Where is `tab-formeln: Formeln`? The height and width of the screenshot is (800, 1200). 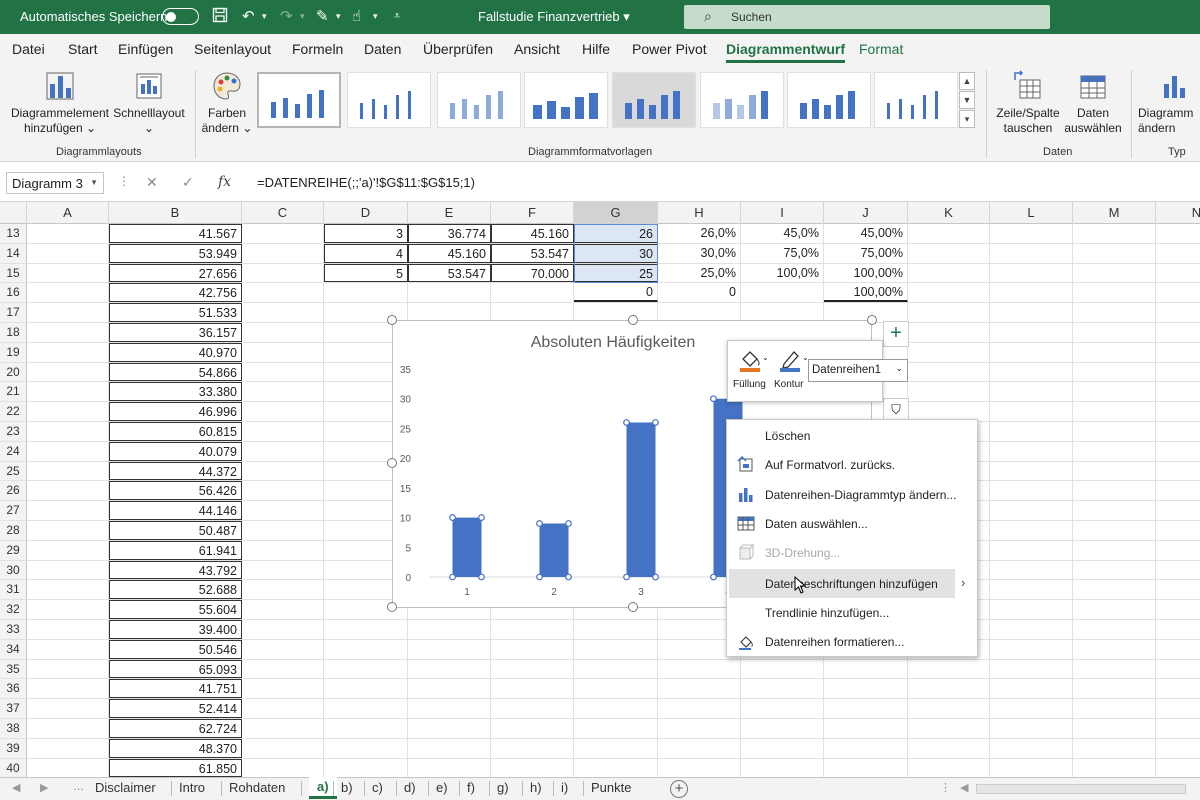
tab-formeln: Formeln is located at coordinates (317, 49).